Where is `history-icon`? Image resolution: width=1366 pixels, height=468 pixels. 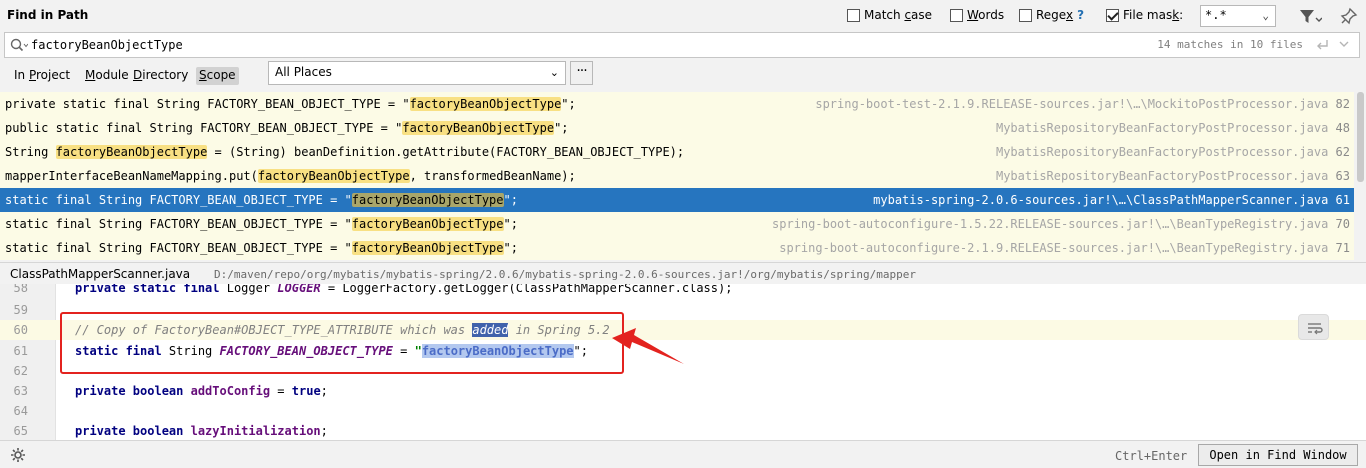 history-icon is located at coordinates (1344, 45).